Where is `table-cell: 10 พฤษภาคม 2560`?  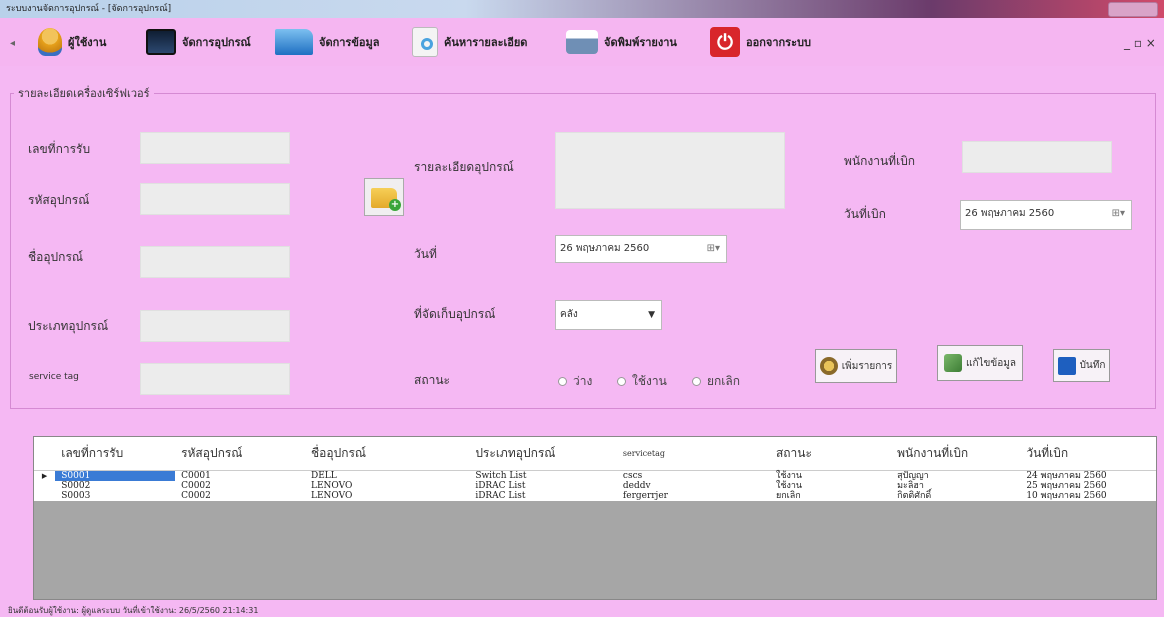 table-cell: 10 พฤษภาคม 2560 is located at coordinates (1088, 496).